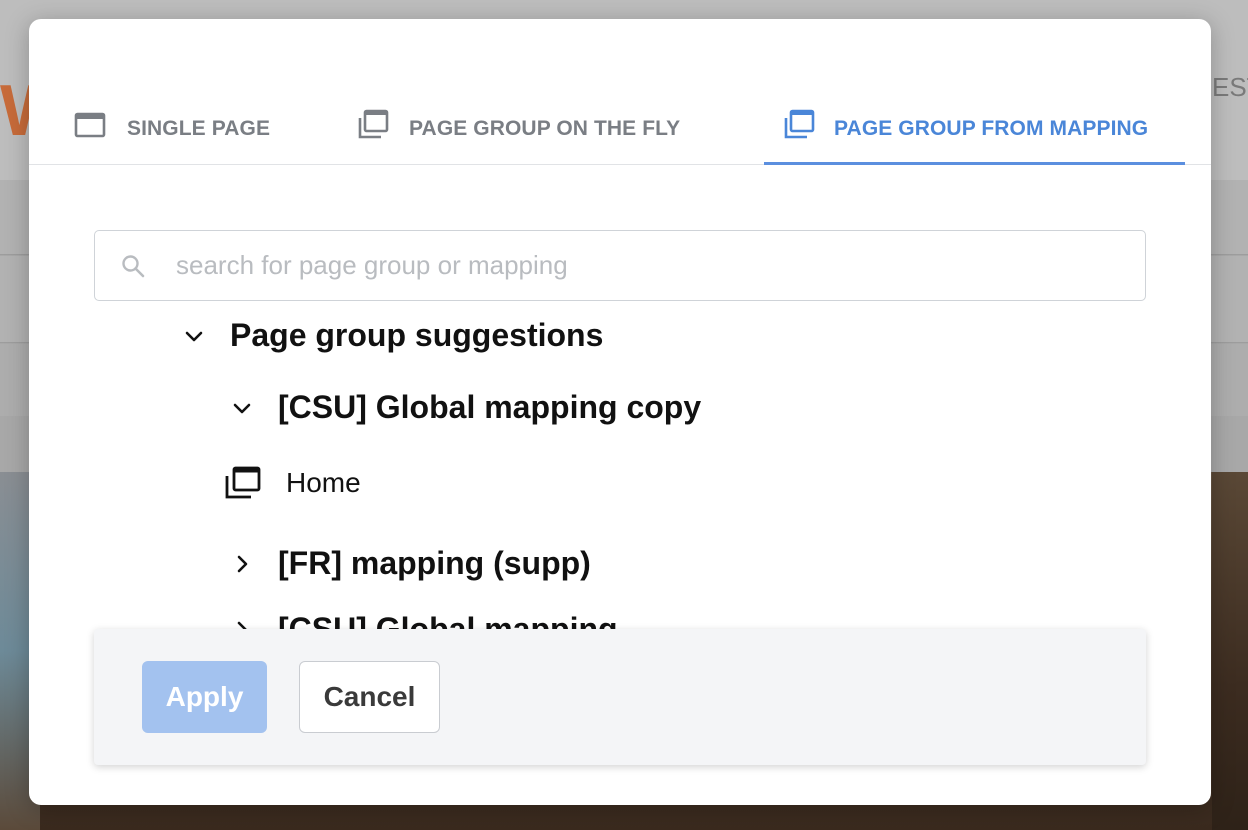 This screenshot has width=1248, height=830. I want to click on tree-node-label: Page group suggestions, so click(417, 335).